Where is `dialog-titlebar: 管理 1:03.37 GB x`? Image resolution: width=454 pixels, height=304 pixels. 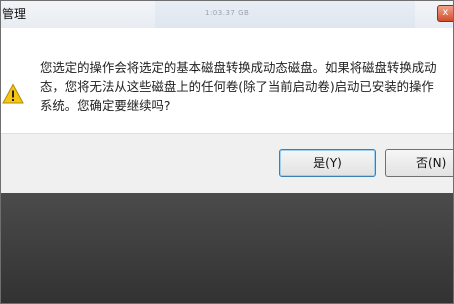 dialog-titlebar: 管理 1:03.37 GB x is located at coordinates (227, 14).